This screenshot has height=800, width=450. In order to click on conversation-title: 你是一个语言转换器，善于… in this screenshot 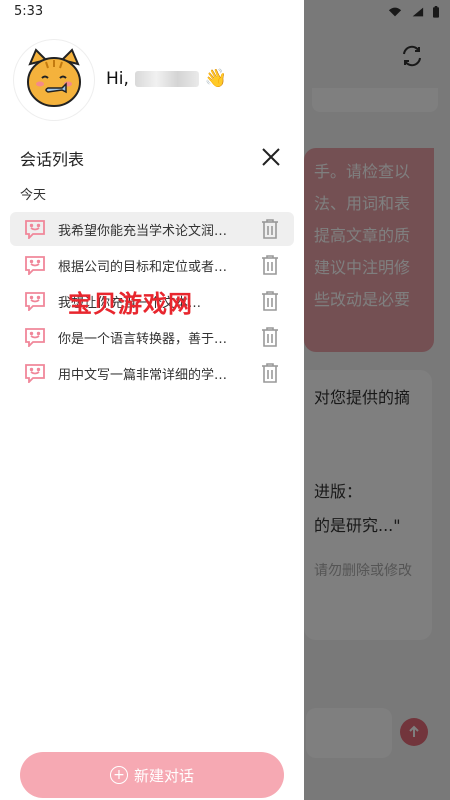, I will do `click(143, 339)`.